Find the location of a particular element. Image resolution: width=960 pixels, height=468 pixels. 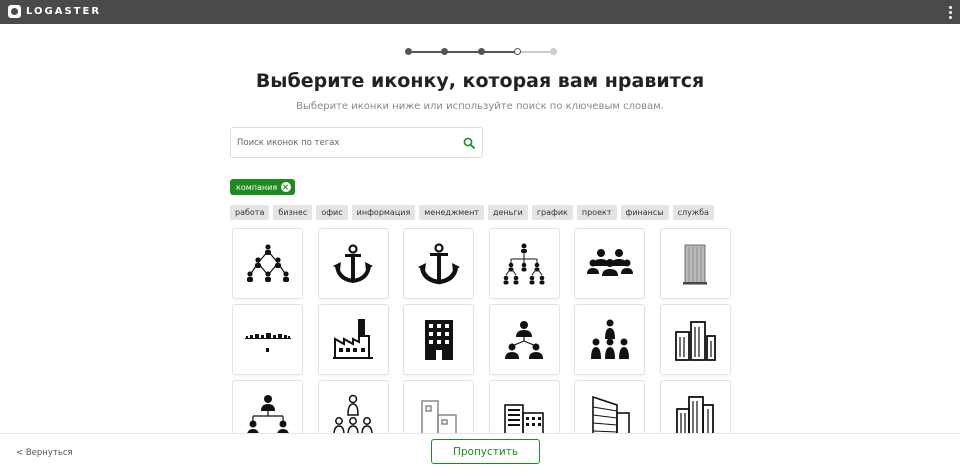

tag-chip: деньги is located at coordinates (508, 212).